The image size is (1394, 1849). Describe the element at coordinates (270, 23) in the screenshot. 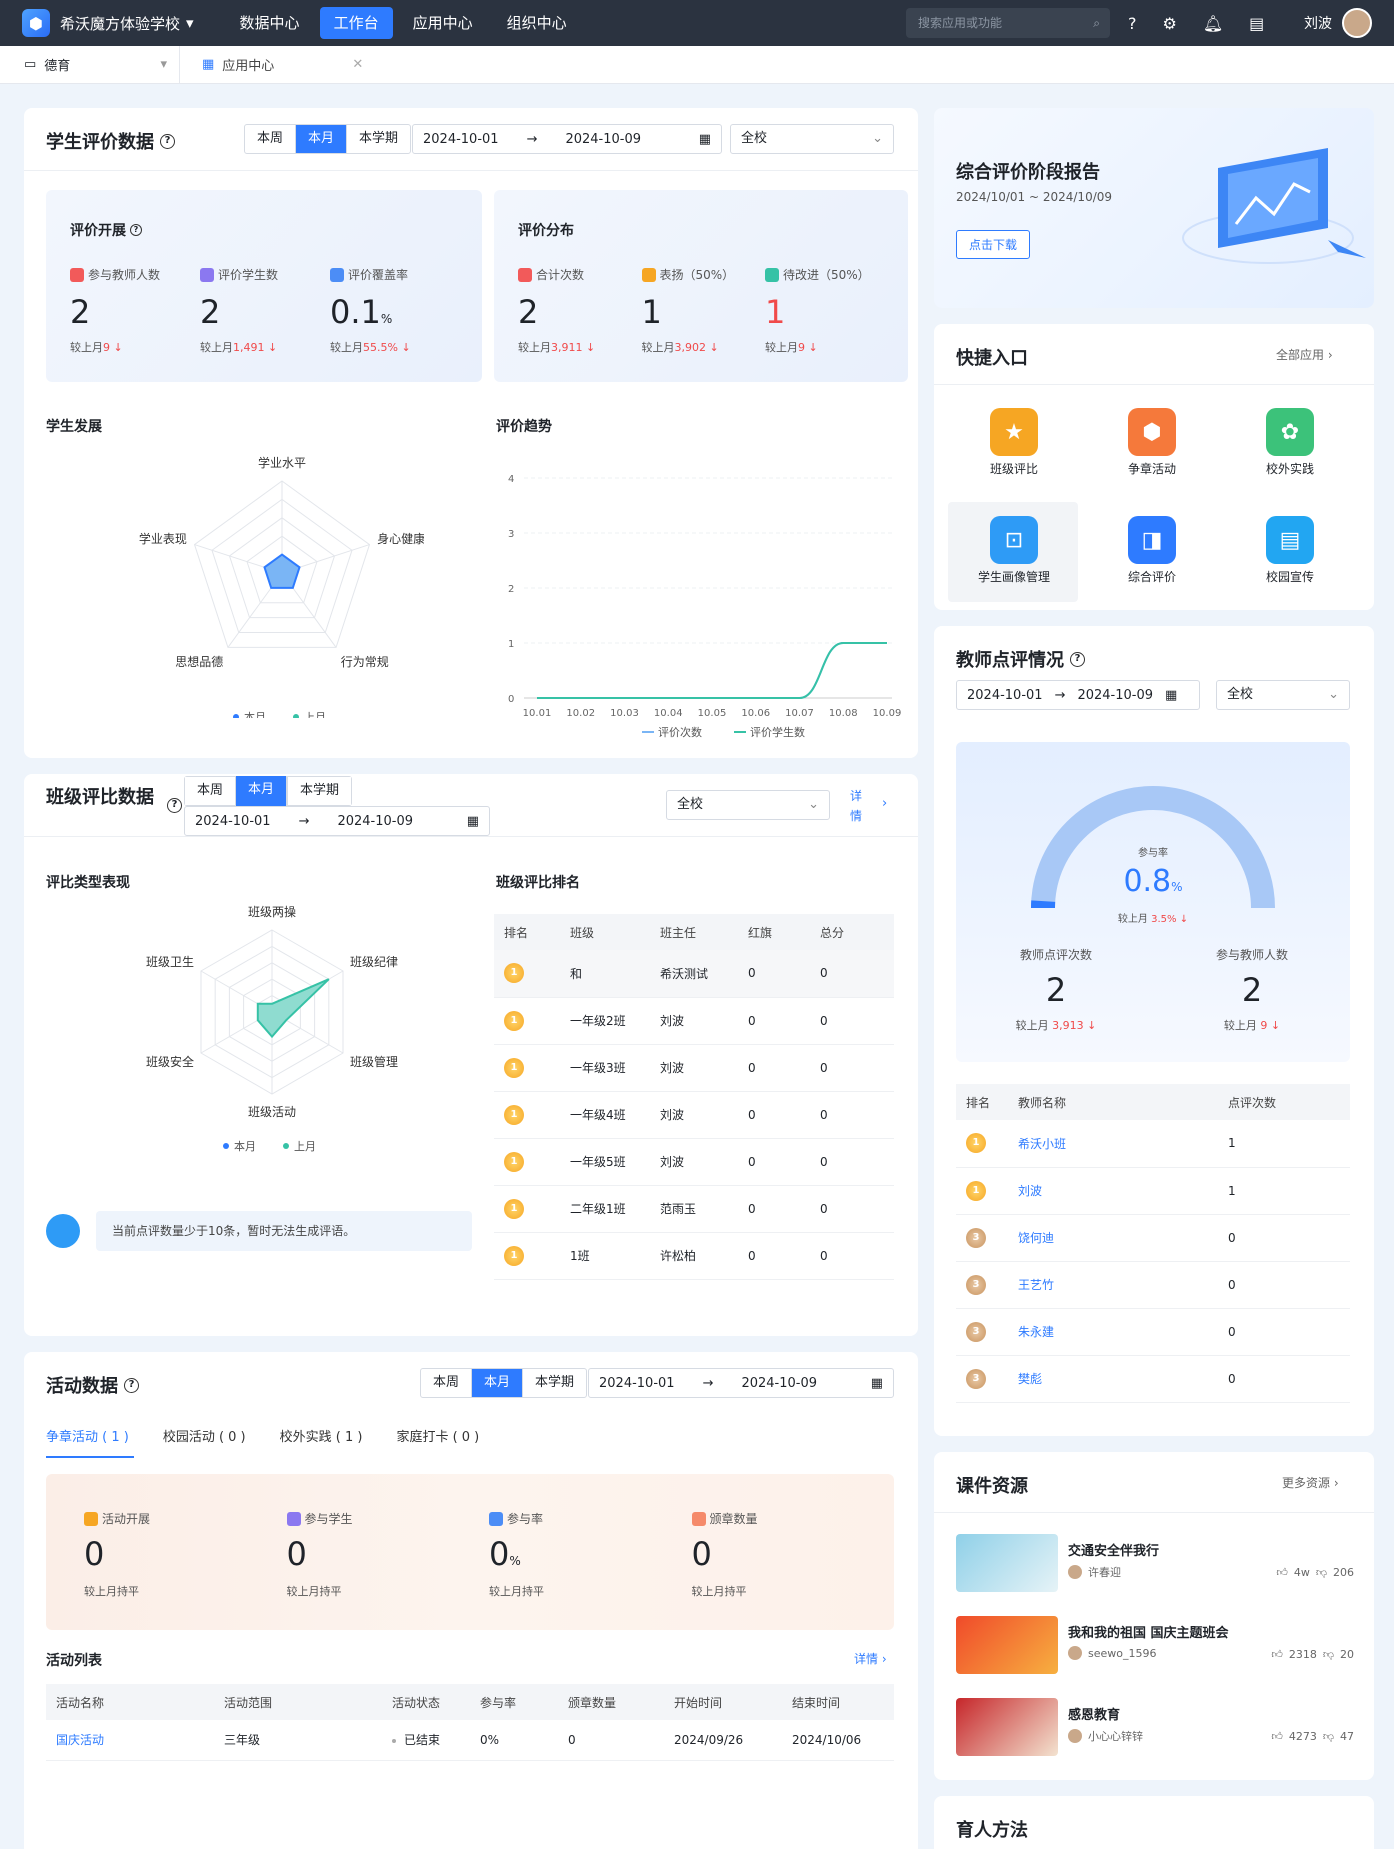

I see `nav-data-center: 数据中心` at that location.